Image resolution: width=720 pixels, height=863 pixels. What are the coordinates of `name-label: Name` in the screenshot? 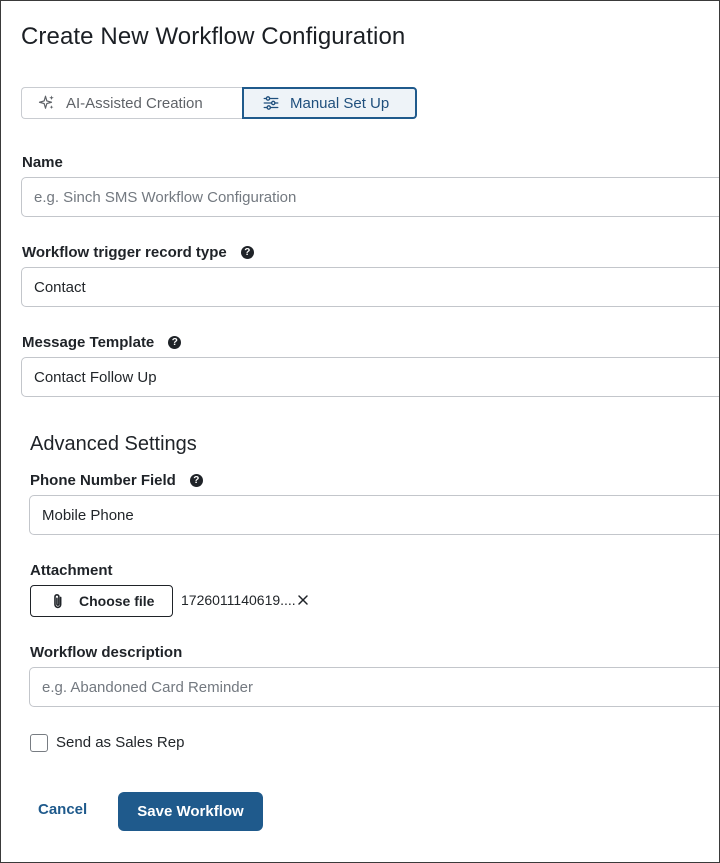 It's located at (42, 162).